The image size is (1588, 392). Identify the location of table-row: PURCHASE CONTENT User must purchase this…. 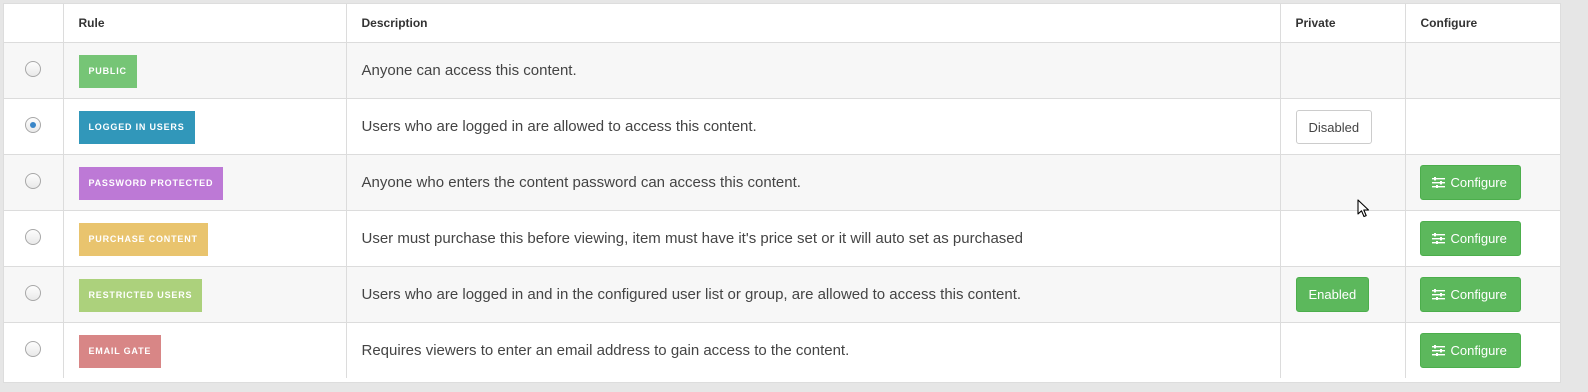
(782, 238).